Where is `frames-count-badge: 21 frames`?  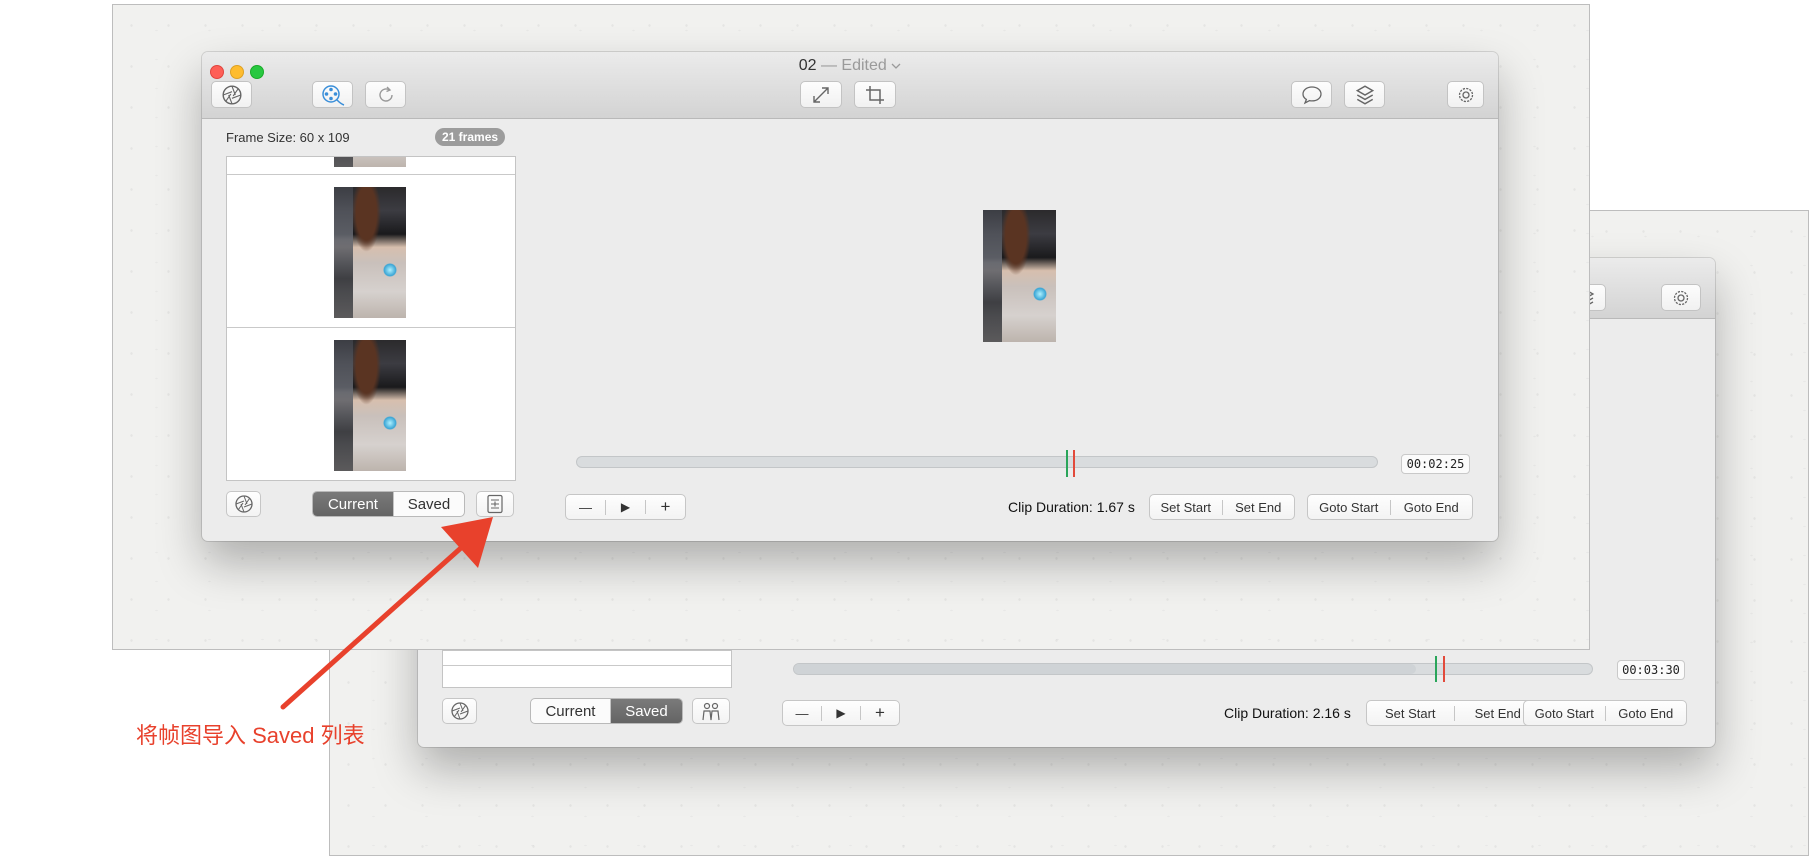 frames-count-badge: 21 frames is located at coordinates (470, 137).